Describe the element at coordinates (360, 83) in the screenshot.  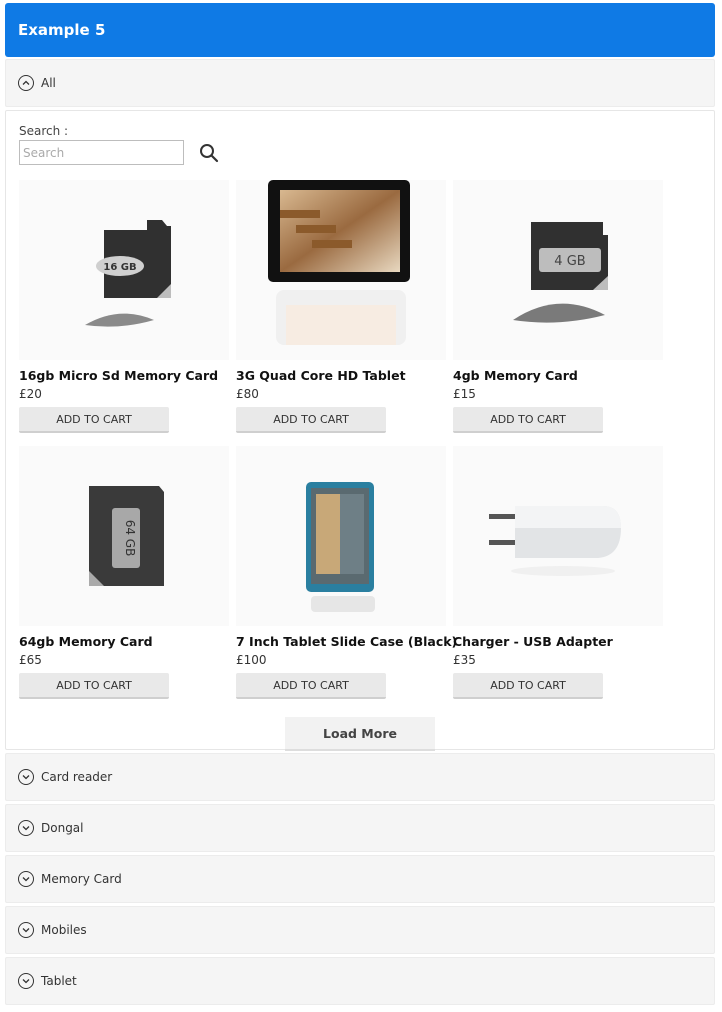
I see `accordion-all: All` at that location.